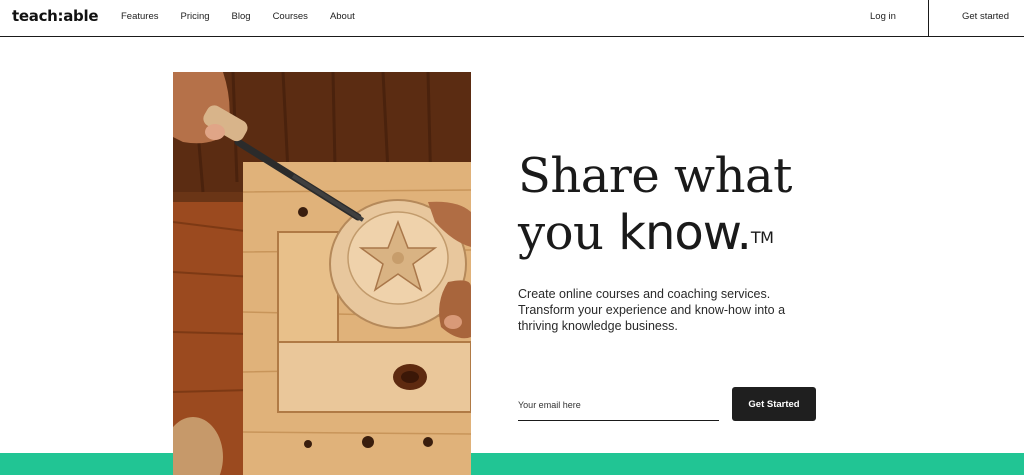  Describe the element at coordinates (928, 18) in the screenshot. I see `header-divider` at that location.